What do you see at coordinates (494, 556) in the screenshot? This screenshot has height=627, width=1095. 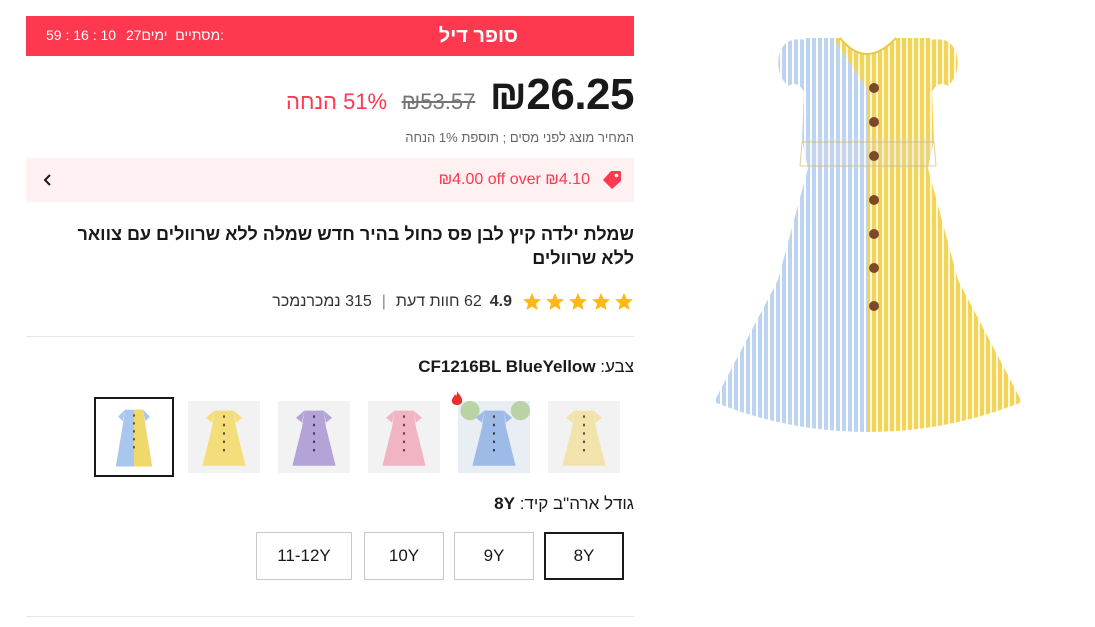 I see `size-option-9y: 9Y` at bounding box center [494, 556].